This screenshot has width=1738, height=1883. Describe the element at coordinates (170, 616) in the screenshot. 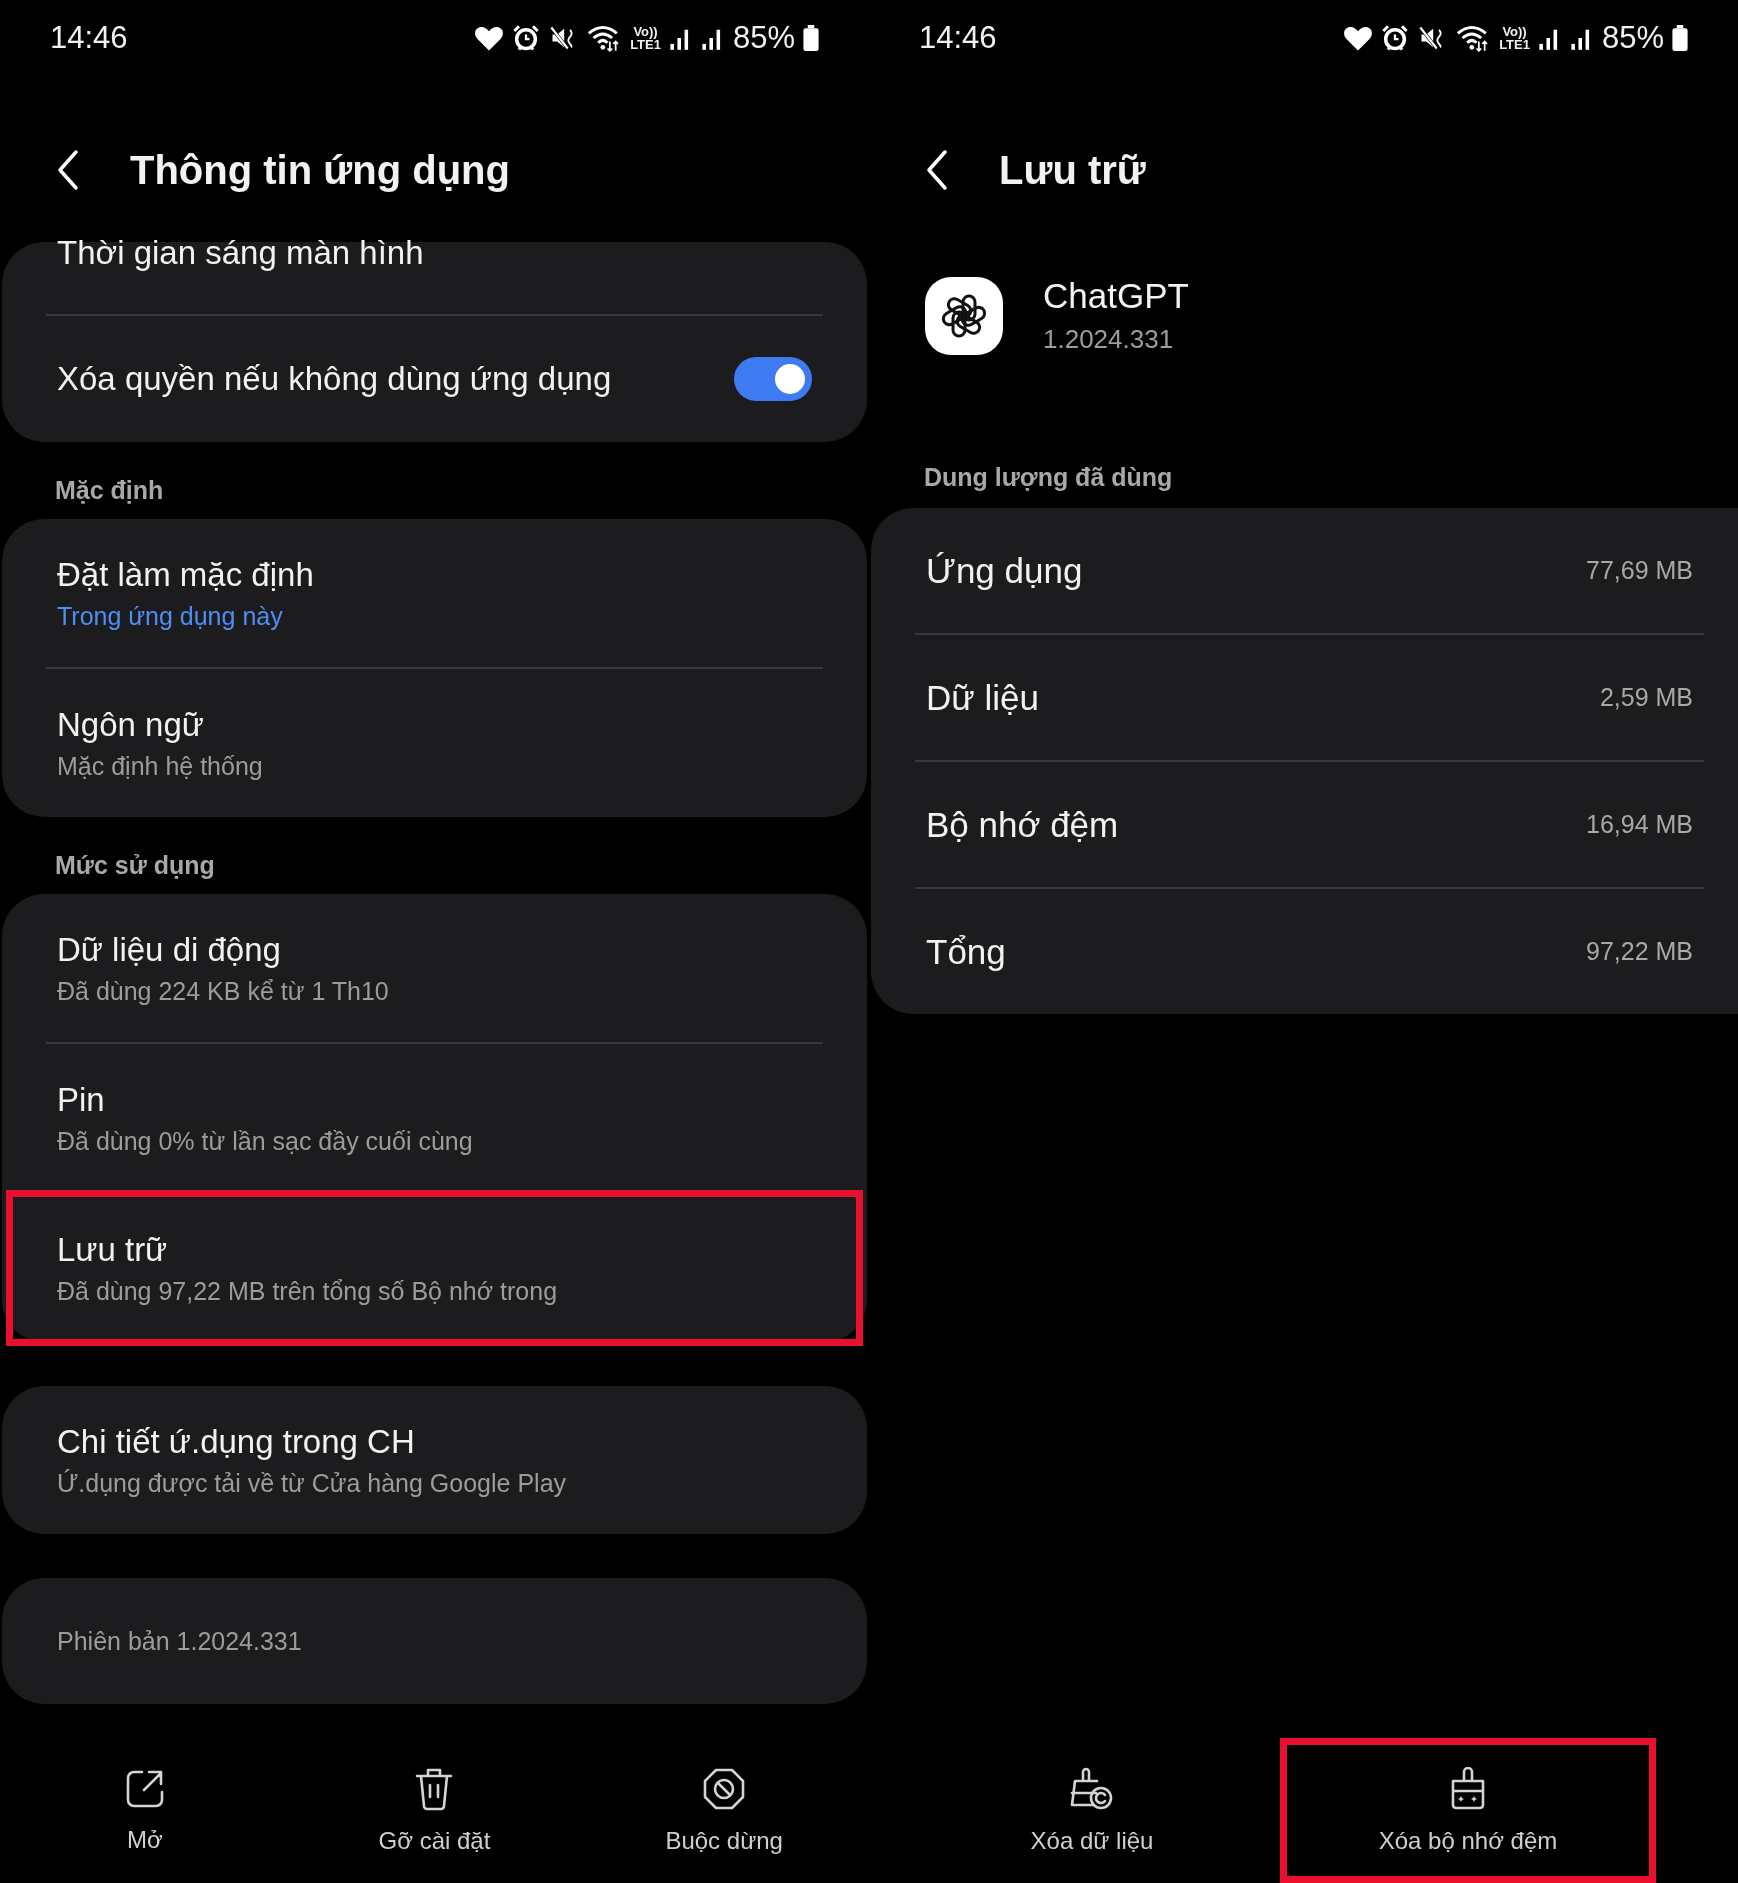

I see `setting-subtitle: Trong ứng dụng này` at that location.